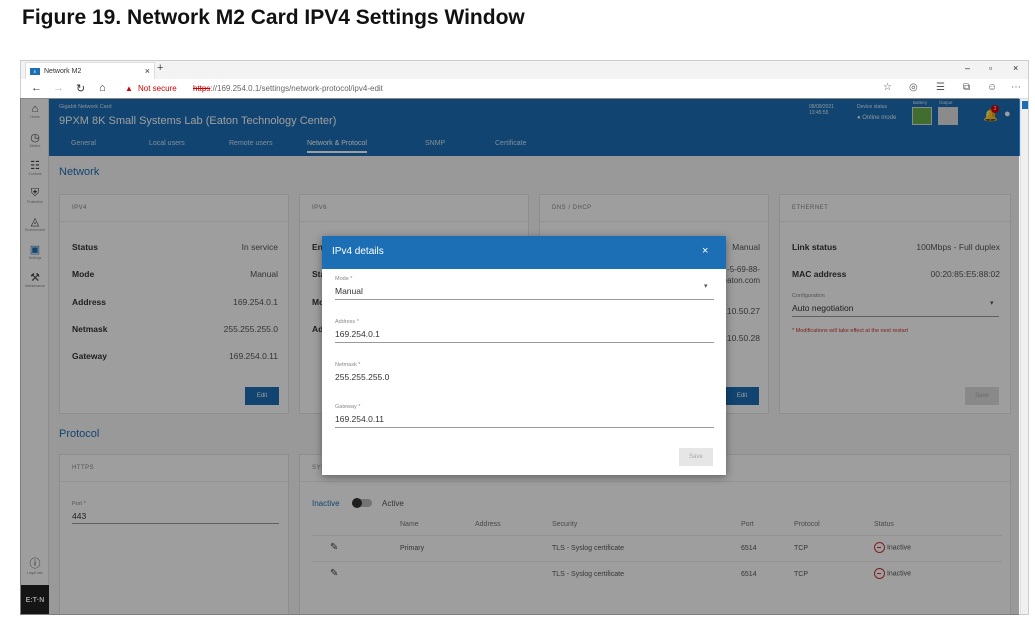 The height and width of the screenshot is (623, 1035). I want to click on netmask-input: 255.255.255.0, so click(362, 377).